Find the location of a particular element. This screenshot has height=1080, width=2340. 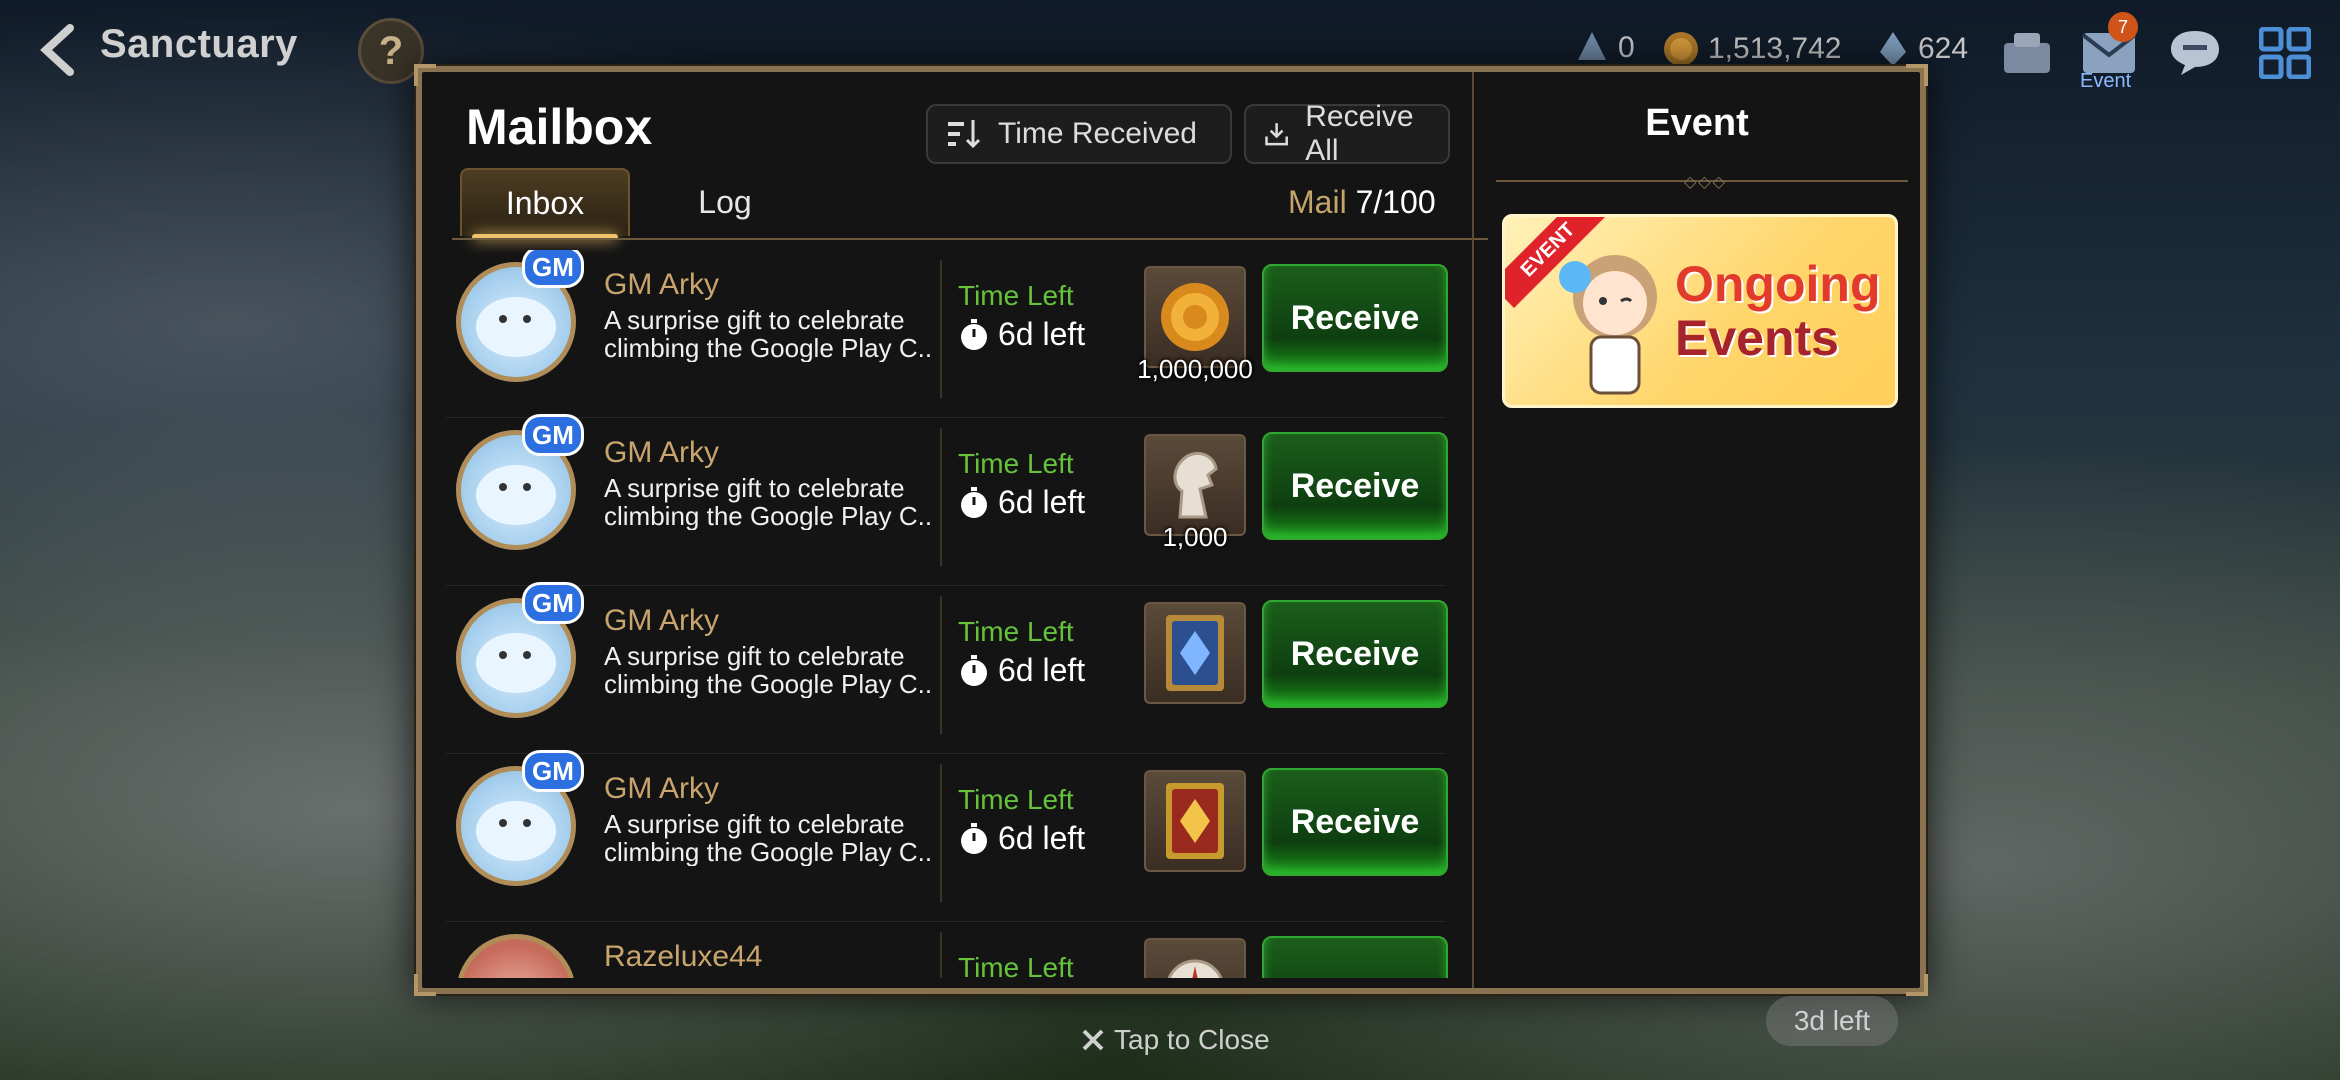

download-icon is located at coordinates (1276, 134).